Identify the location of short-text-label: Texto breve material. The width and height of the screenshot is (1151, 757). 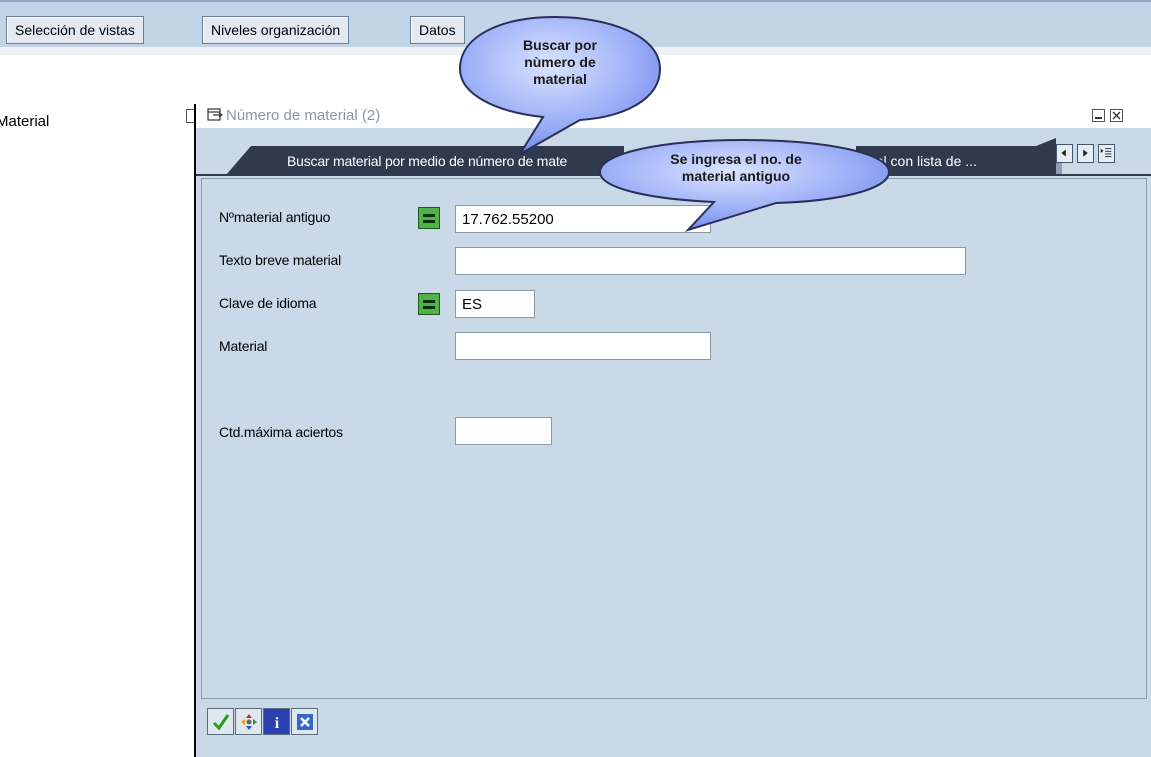
(280, 260).